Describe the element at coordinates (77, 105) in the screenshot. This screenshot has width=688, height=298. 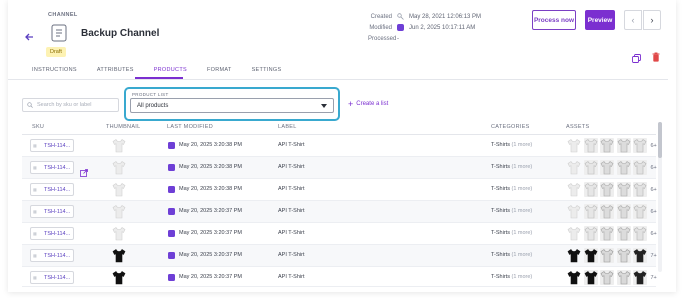
I see `search-input` at that location.